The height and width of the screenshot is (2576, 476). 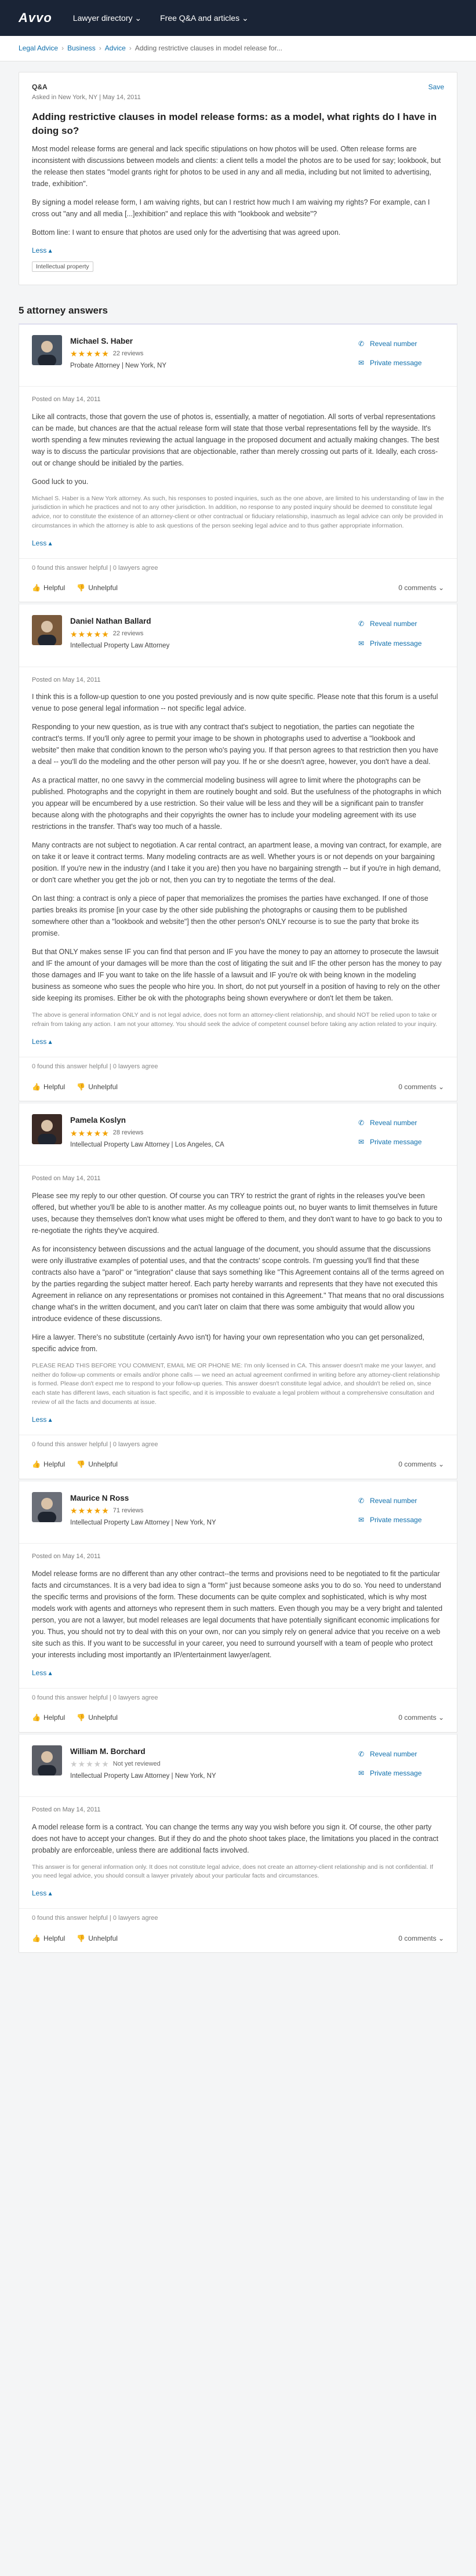 What do you see at coordinates (35, 18) in the screenshot?
I see `avvo-logo: Avvo` at bounding box center [35, 18].